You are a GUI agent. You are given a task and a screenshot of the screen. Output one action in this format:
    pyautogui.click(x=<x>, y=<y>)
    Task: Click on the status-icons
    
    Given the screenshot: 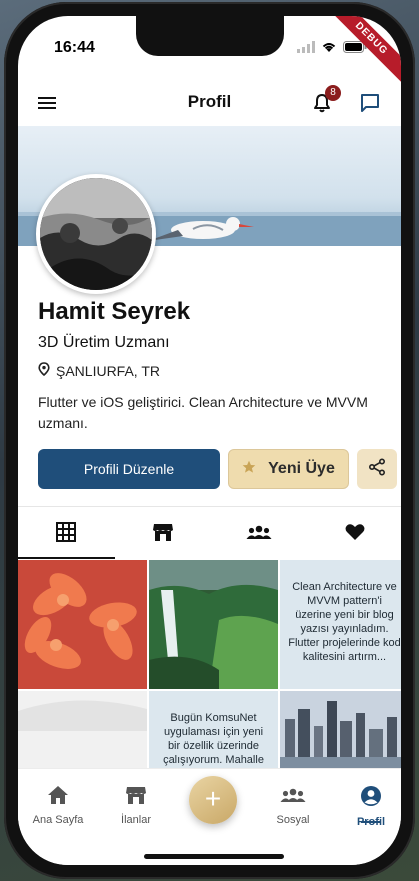 What is the action you would take?
    pyautogui.click(x=332, y=49)
    